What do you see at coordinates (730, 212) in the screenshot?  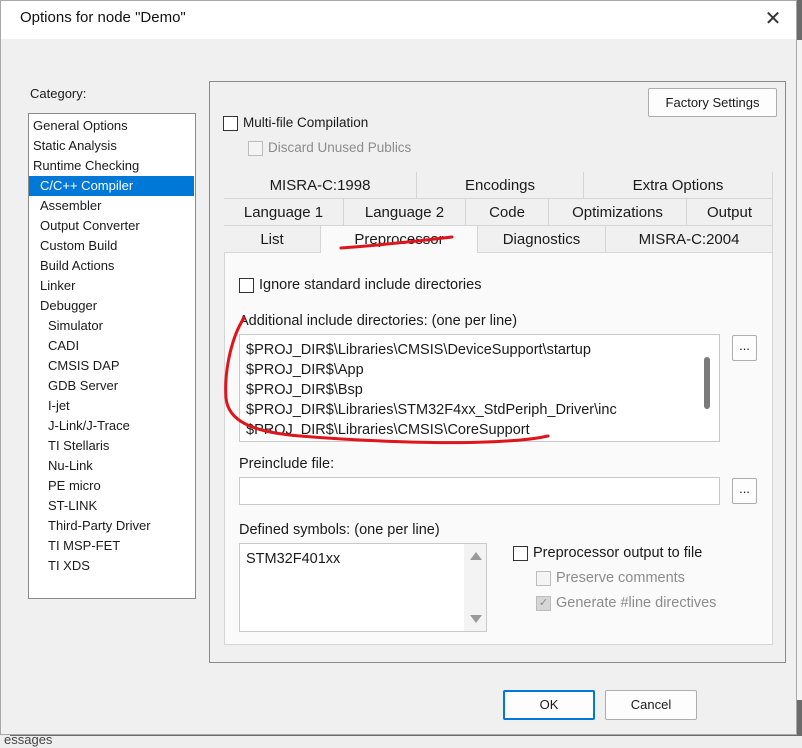 I see `tab-output: Output` at bounding box center [730, 212].